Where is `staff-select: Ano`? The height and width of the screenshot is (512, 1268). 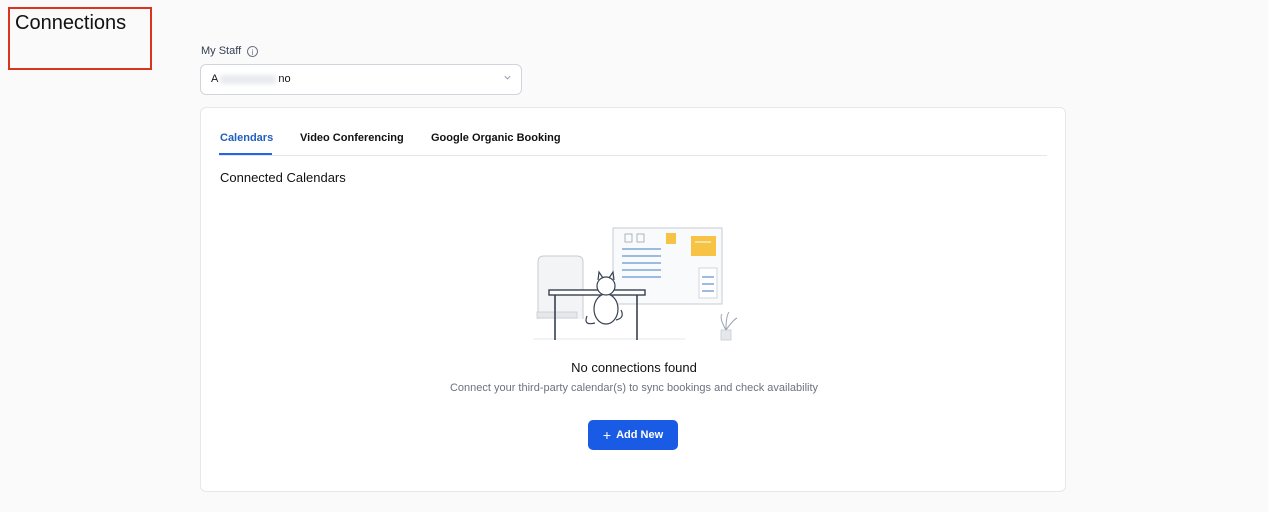 staff-select: Ano is located at coordinates (361, 79).